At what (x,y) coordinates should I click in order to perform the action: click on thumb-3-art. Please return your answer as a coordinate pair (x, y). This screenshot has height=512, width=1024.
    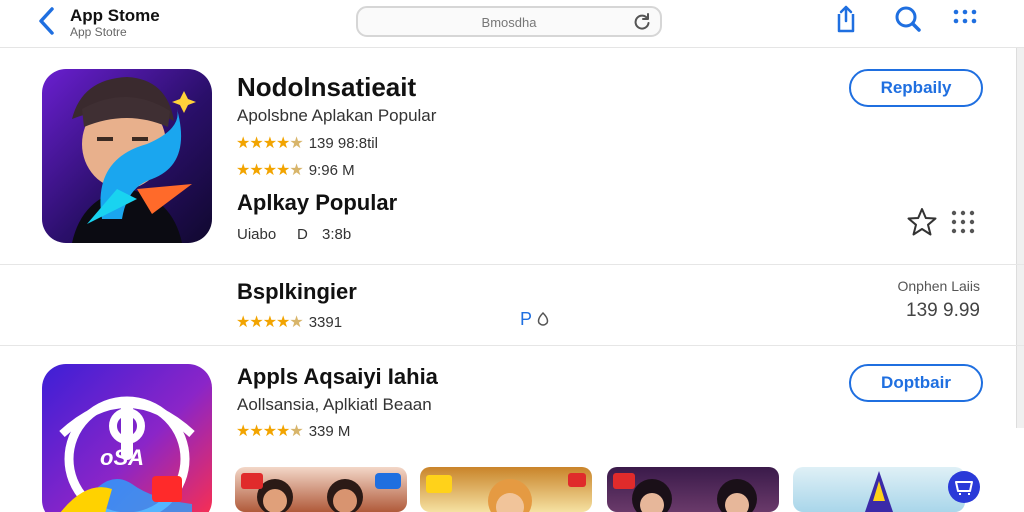
    Looking at the image, I should click on (685, 492).